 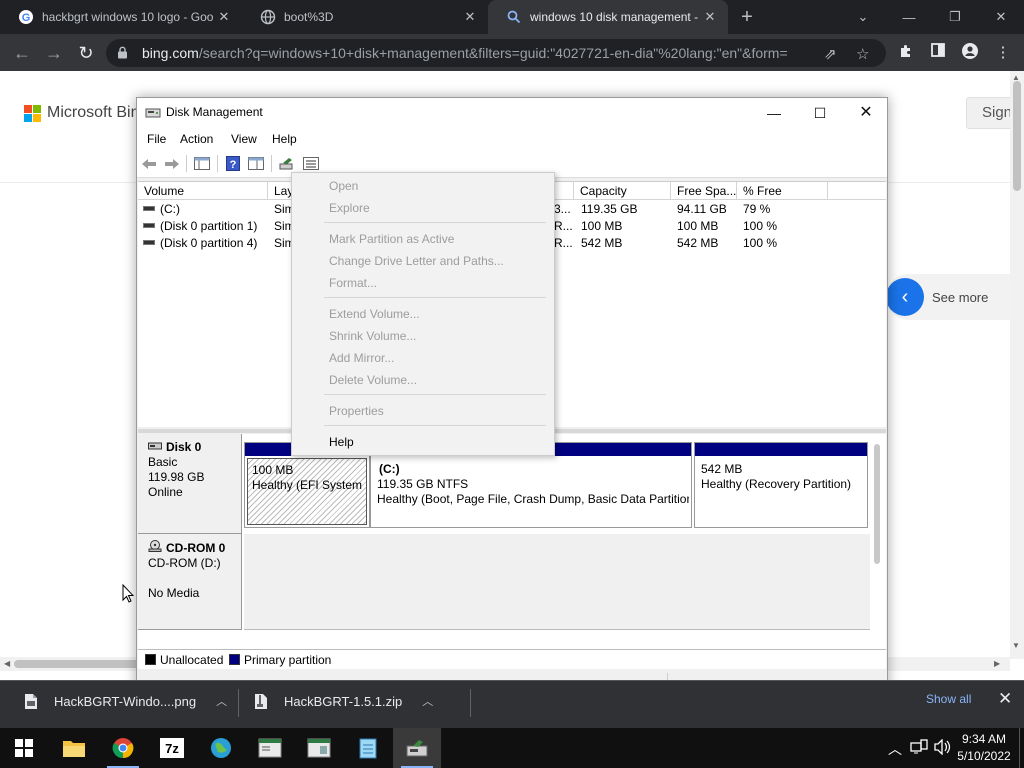 I want to click on partition-size: 542 MB, so click(x=722, y=469).